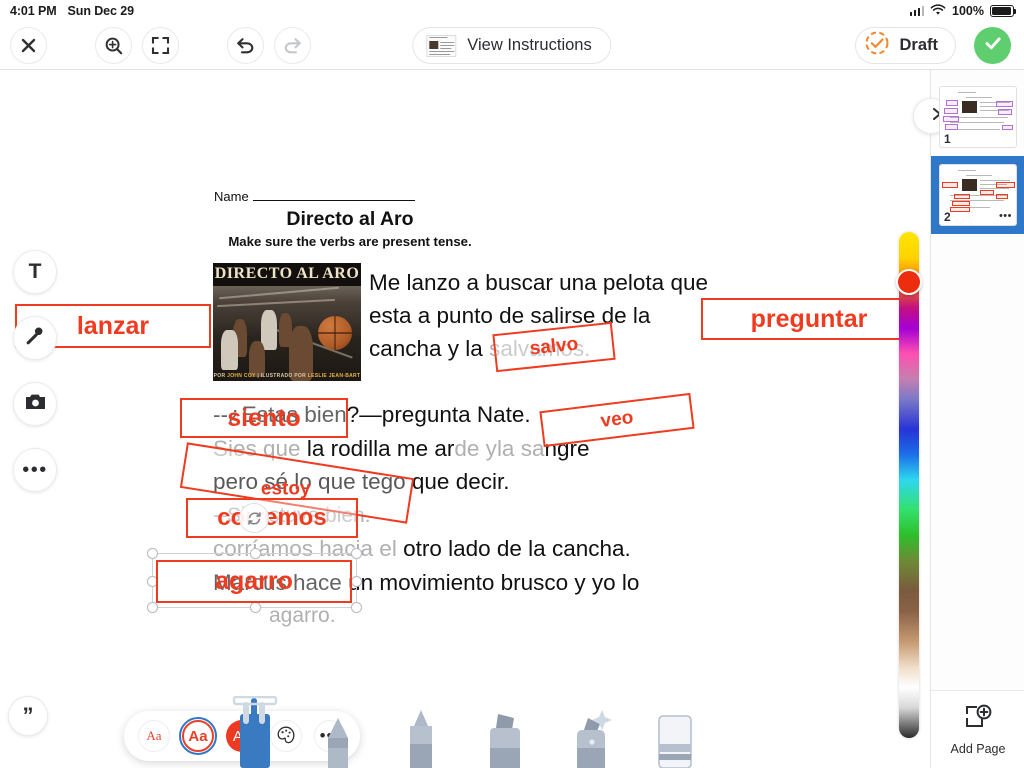 Image resolution: width=1024 pixels, height=768 pixels. I want to click on comment-button: ”, so click(28, 716).